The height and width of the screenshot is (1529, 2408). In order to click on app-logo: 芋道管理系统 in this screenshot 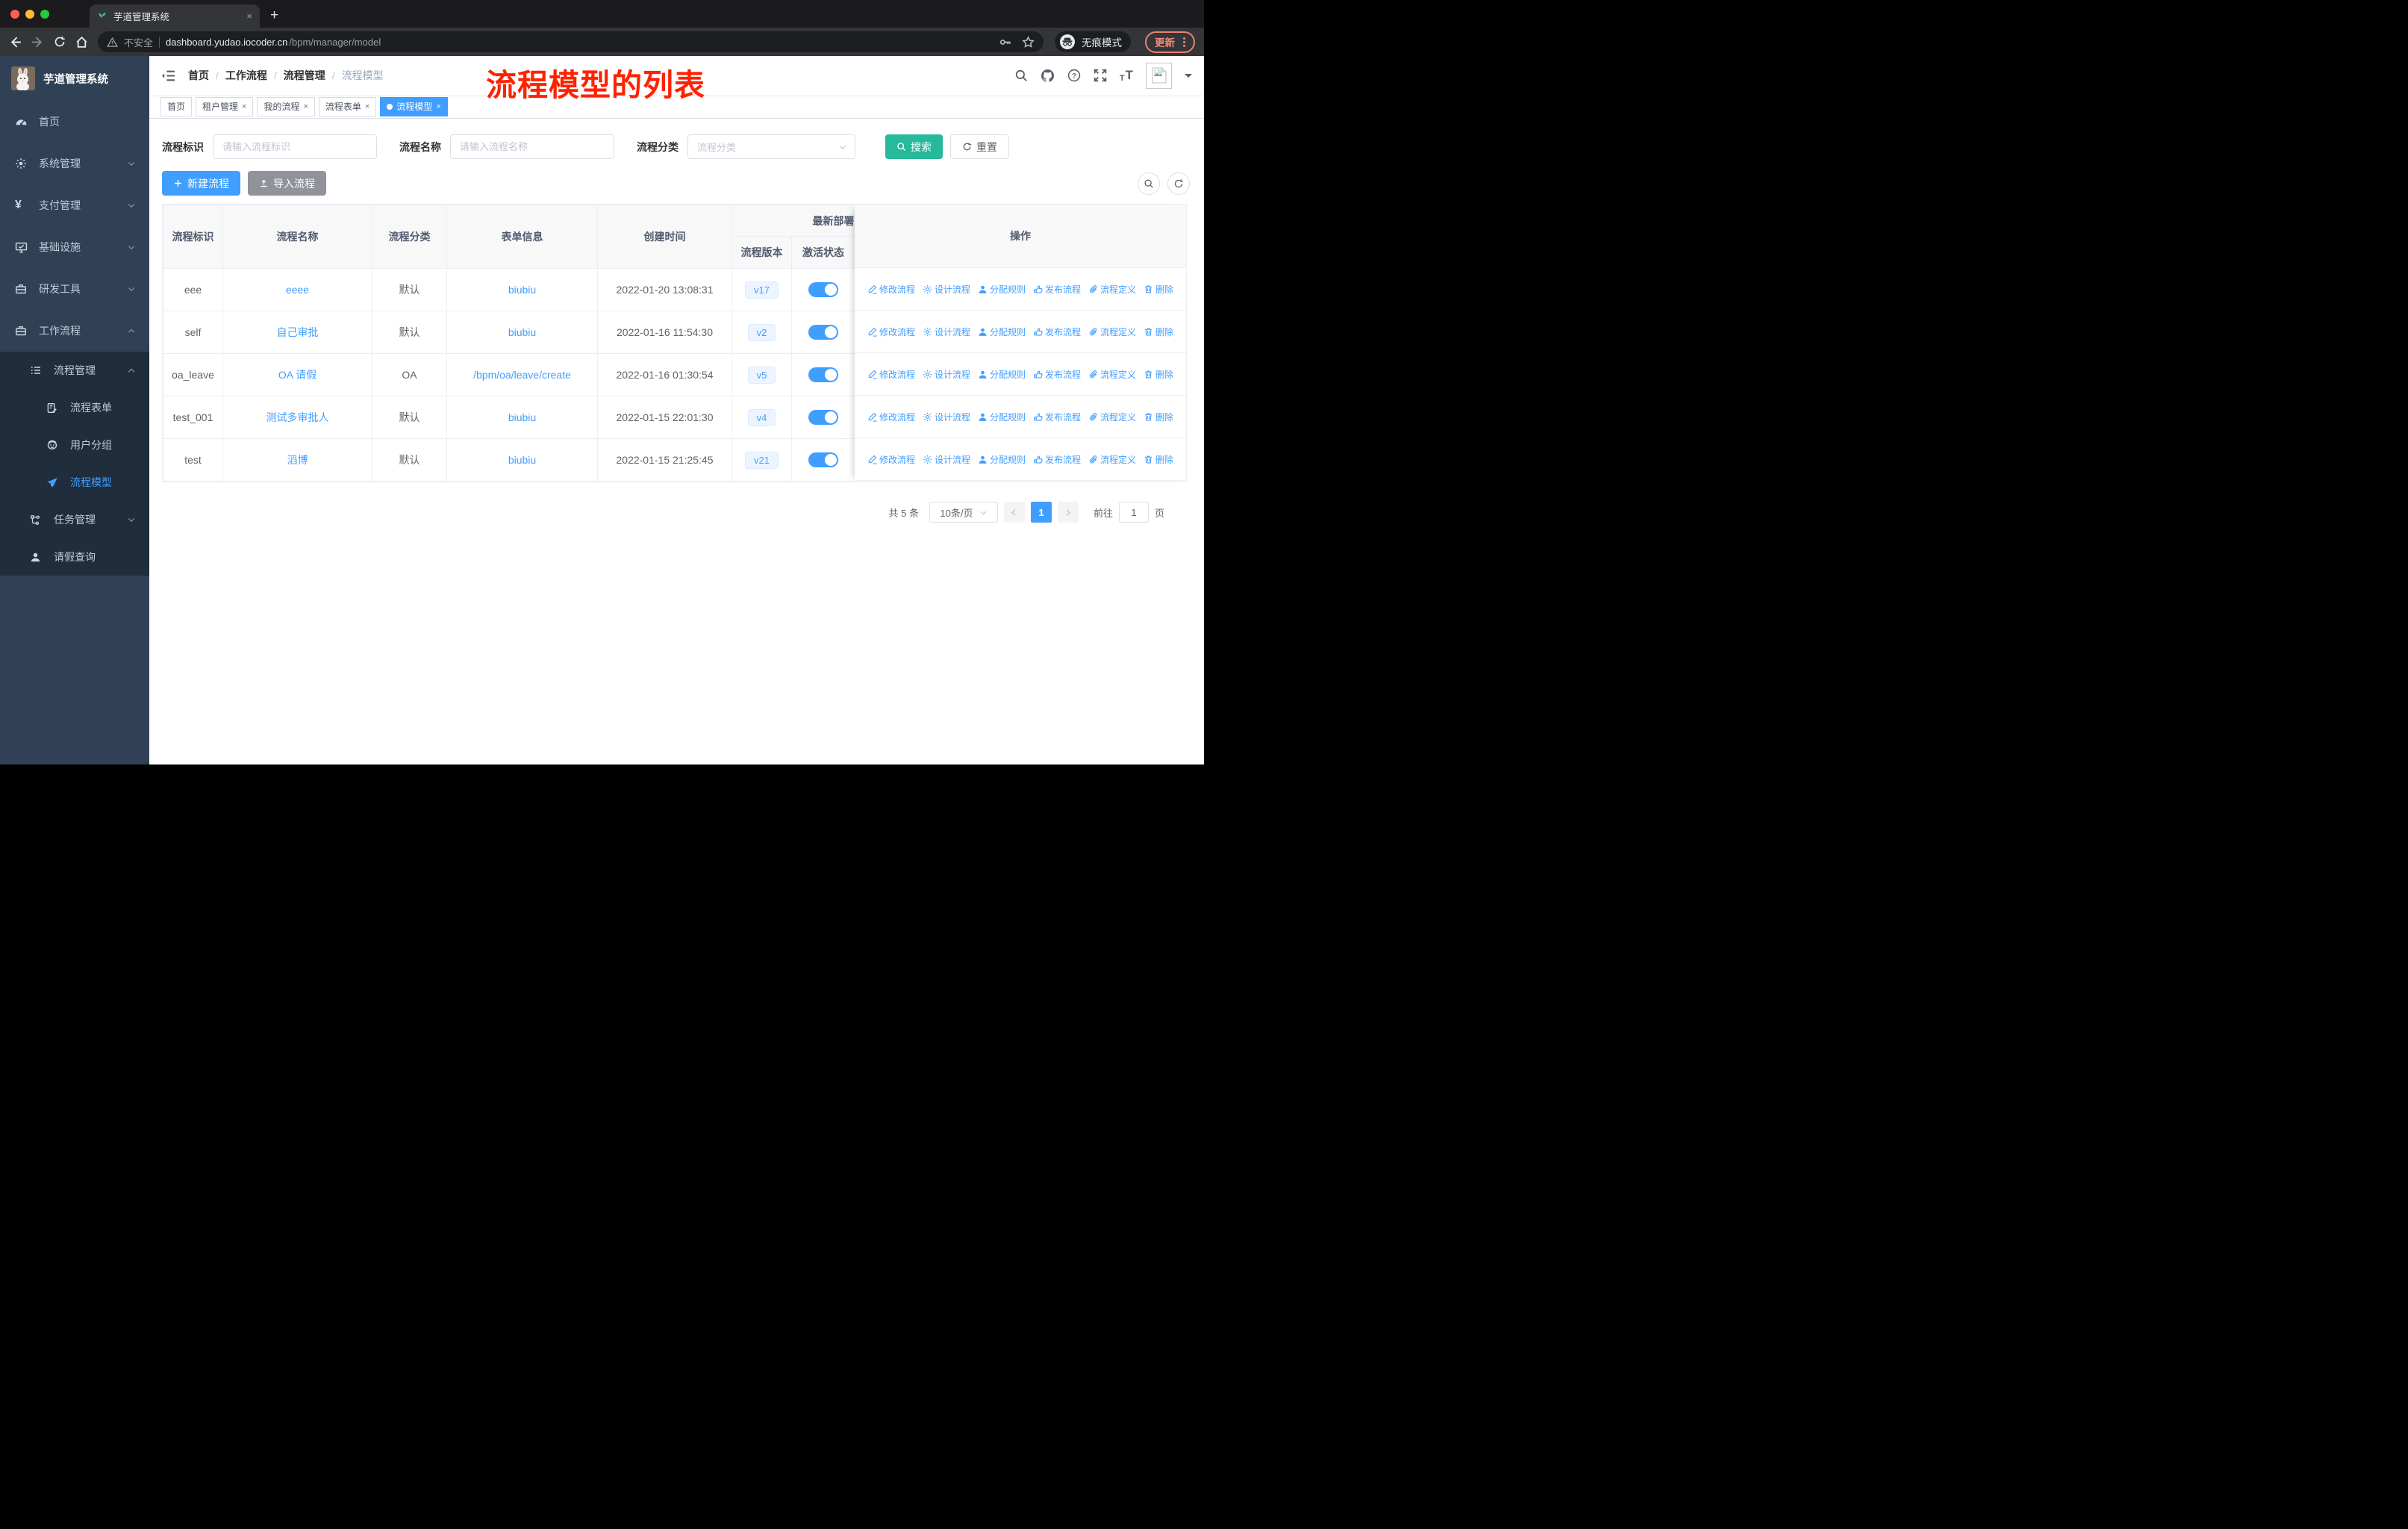, I will do `click(74, 79)`.